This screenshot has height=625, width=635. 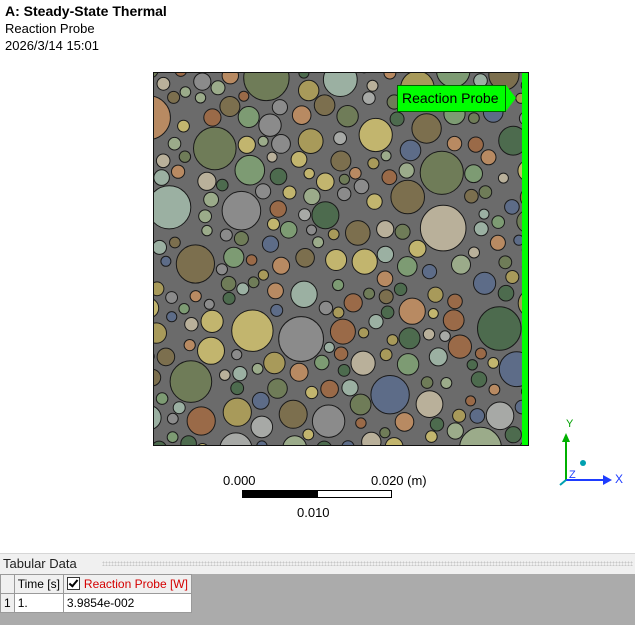 I want to click on reaction-probe-label: Reaction Probe, so click(x=456, y=98).